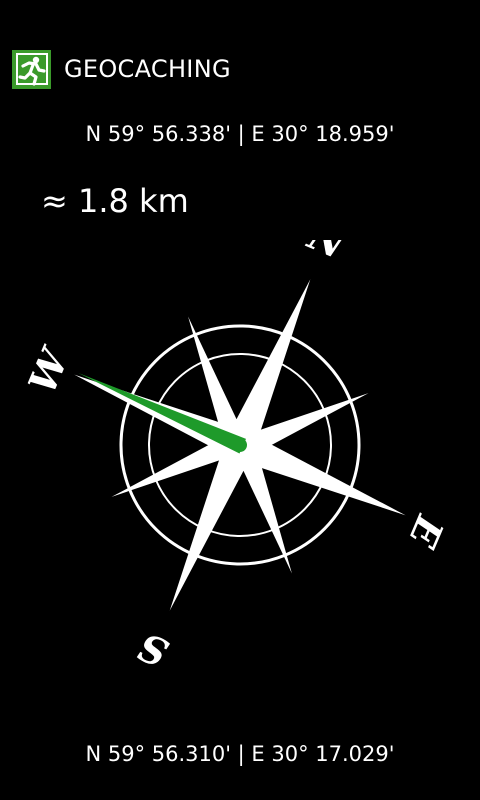  I want to click on app-header: GEOCACHING, so click(121, 69).